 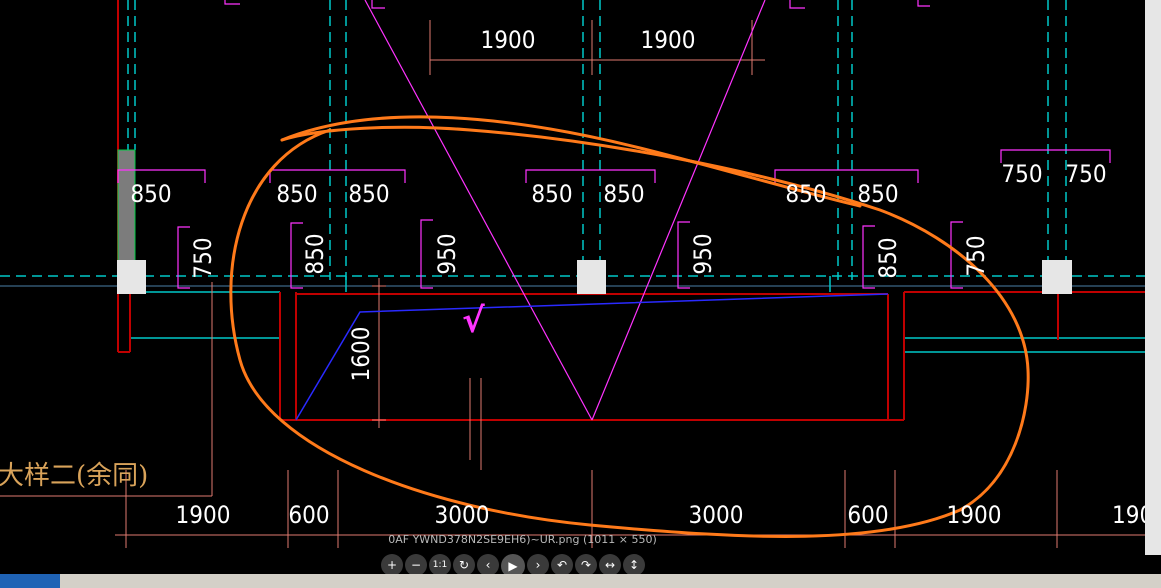 What do you see at coordinates (368, 194) in the screenshot?
I see `dim-row2-3: 850` at bounding box center [368, 194].